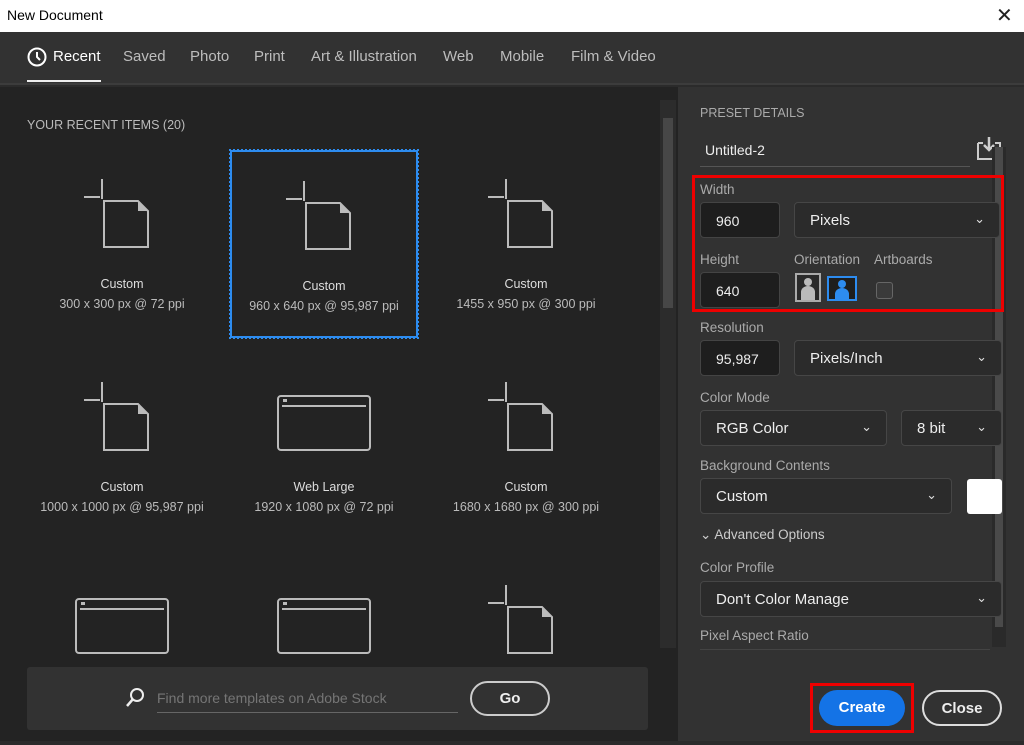  I want to click on close-button: Close, so click(962, 708).